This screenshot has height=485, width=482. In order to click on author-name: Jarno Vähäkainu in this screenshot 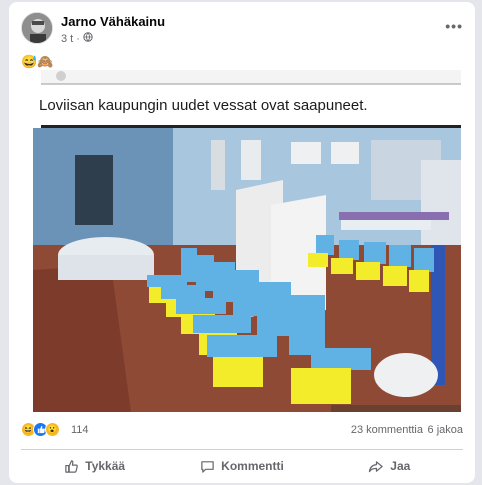, I will do `click(113, 21)`.